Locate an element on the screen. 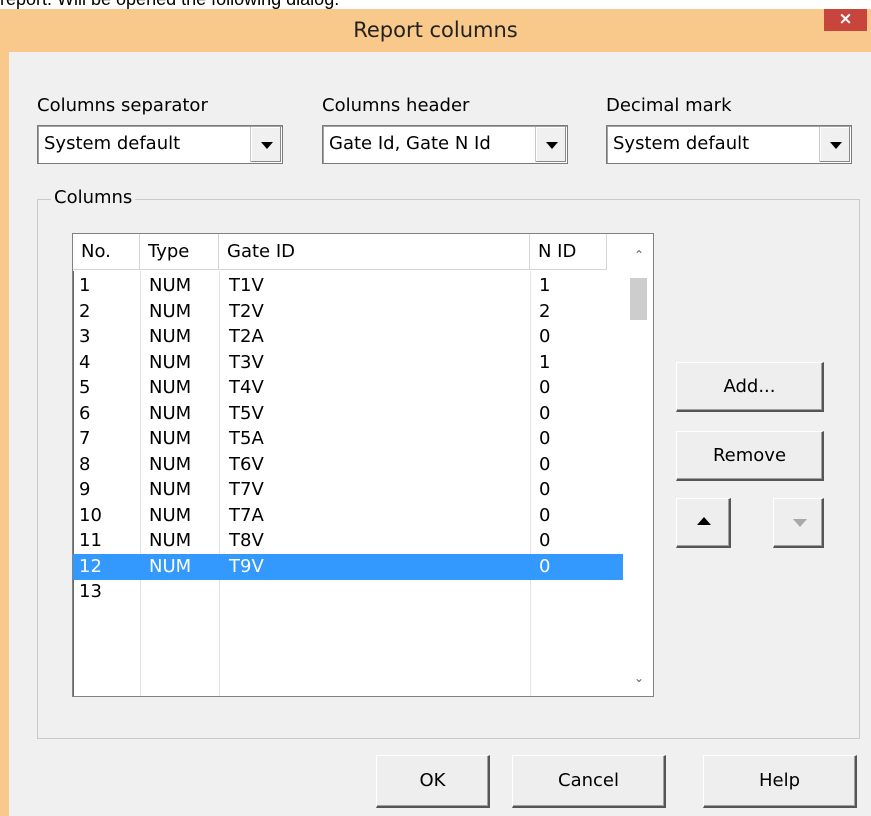  cell-gate-id: T1V is located at coordinates (246, 285).